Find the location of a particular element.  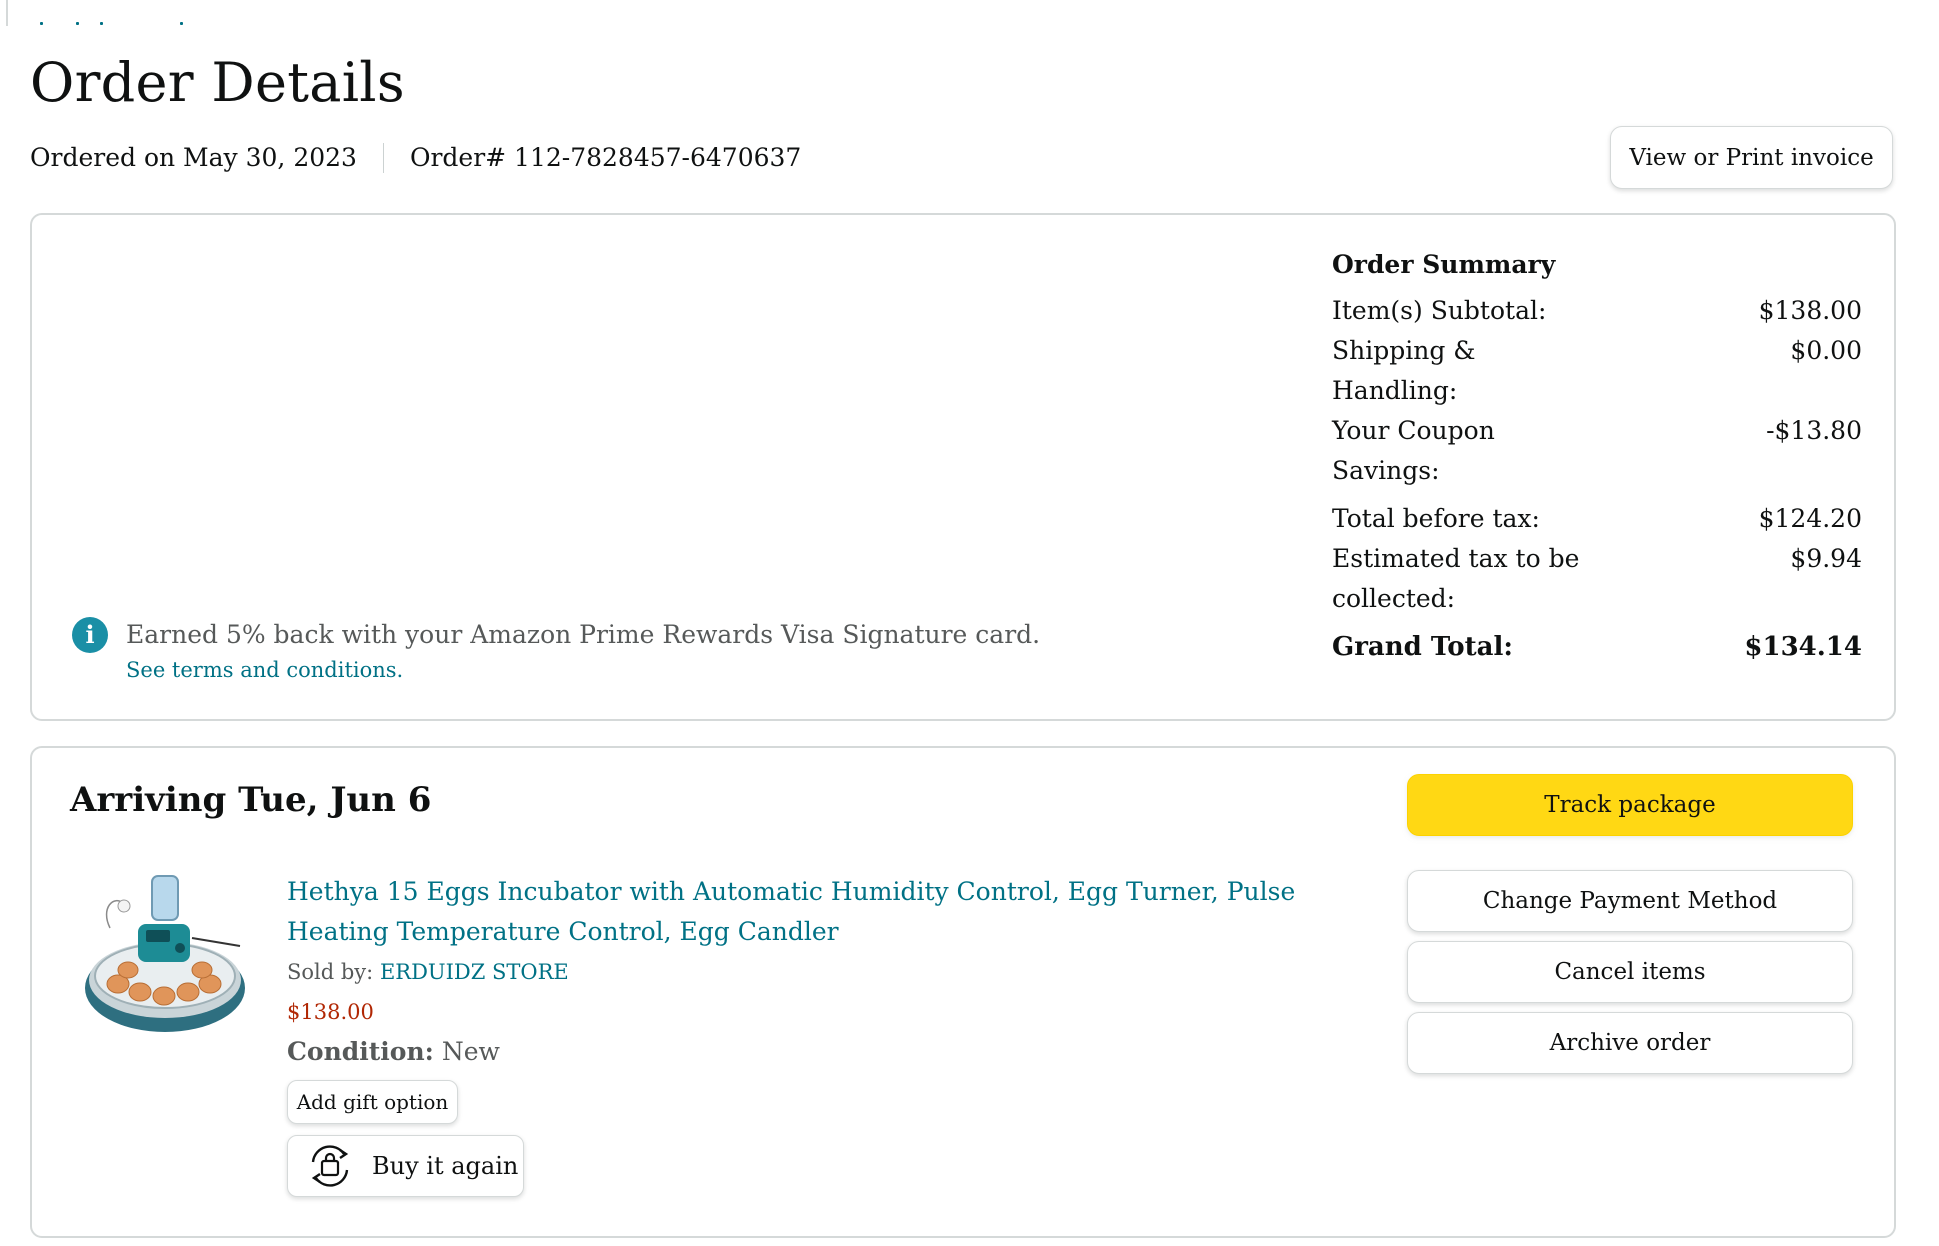

change-payment-method-button: Change Payment Method is located at coordinates (1630, 901).